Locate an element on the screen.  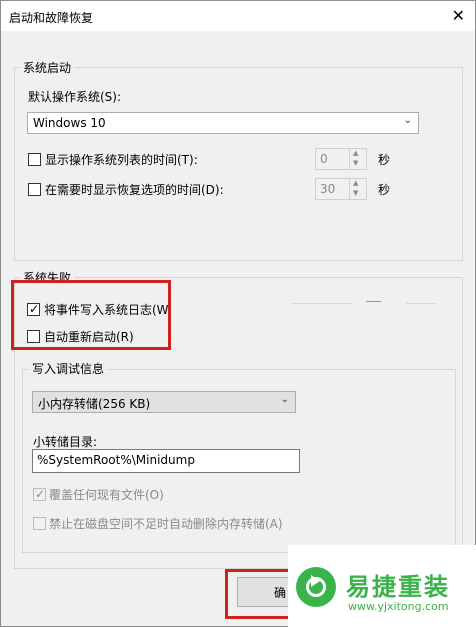
show-os-list-checkbox is located at coordinates (34, 159).